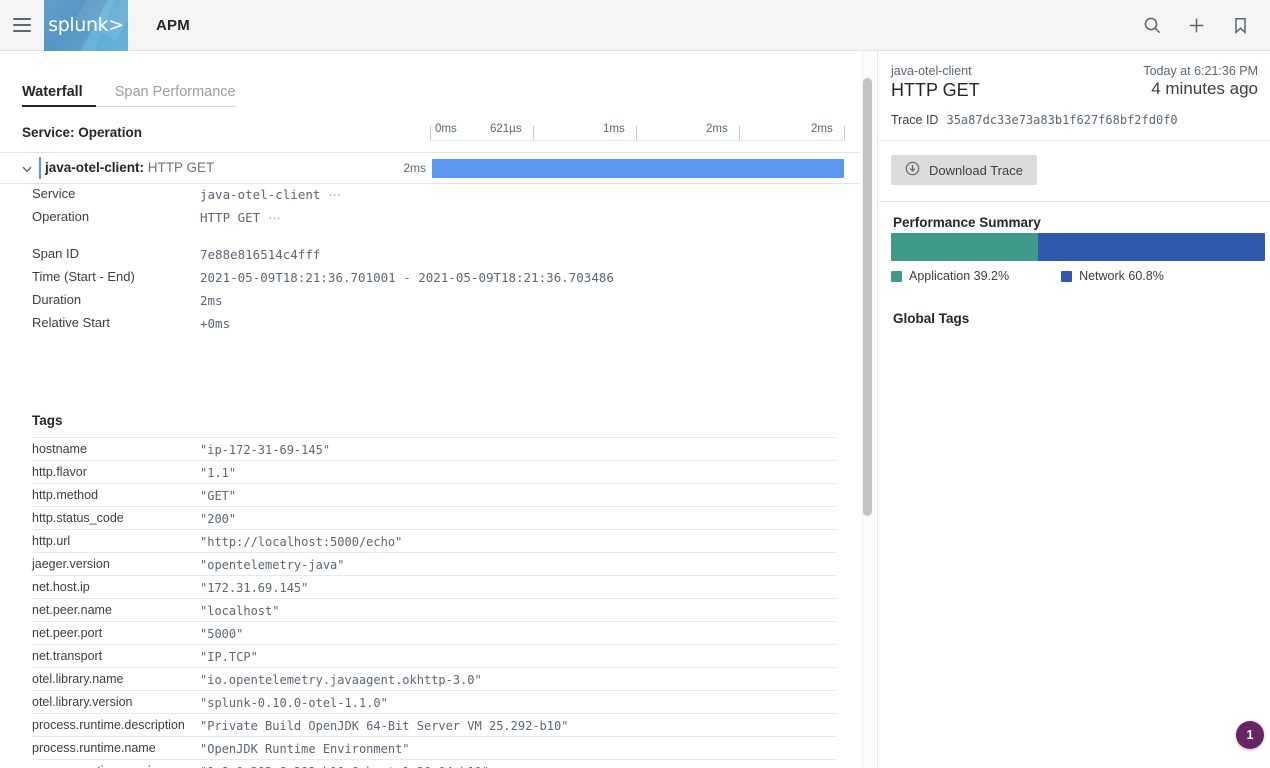  Describe the element at coordinates (1196, 25) in the screenshot. I see `plus-icon` at that location.